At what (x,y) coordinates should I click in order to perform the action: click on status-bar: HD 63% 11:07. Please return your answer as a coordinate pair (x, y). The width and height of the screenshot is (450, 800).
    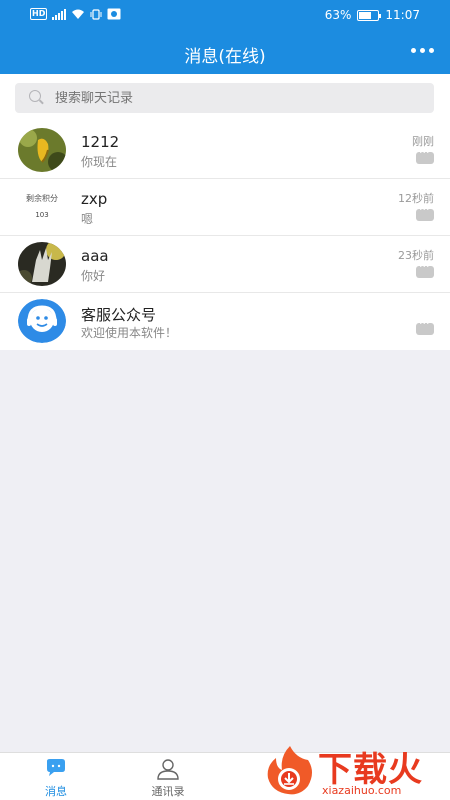
    Looking at the image, I should click on (225, 15).